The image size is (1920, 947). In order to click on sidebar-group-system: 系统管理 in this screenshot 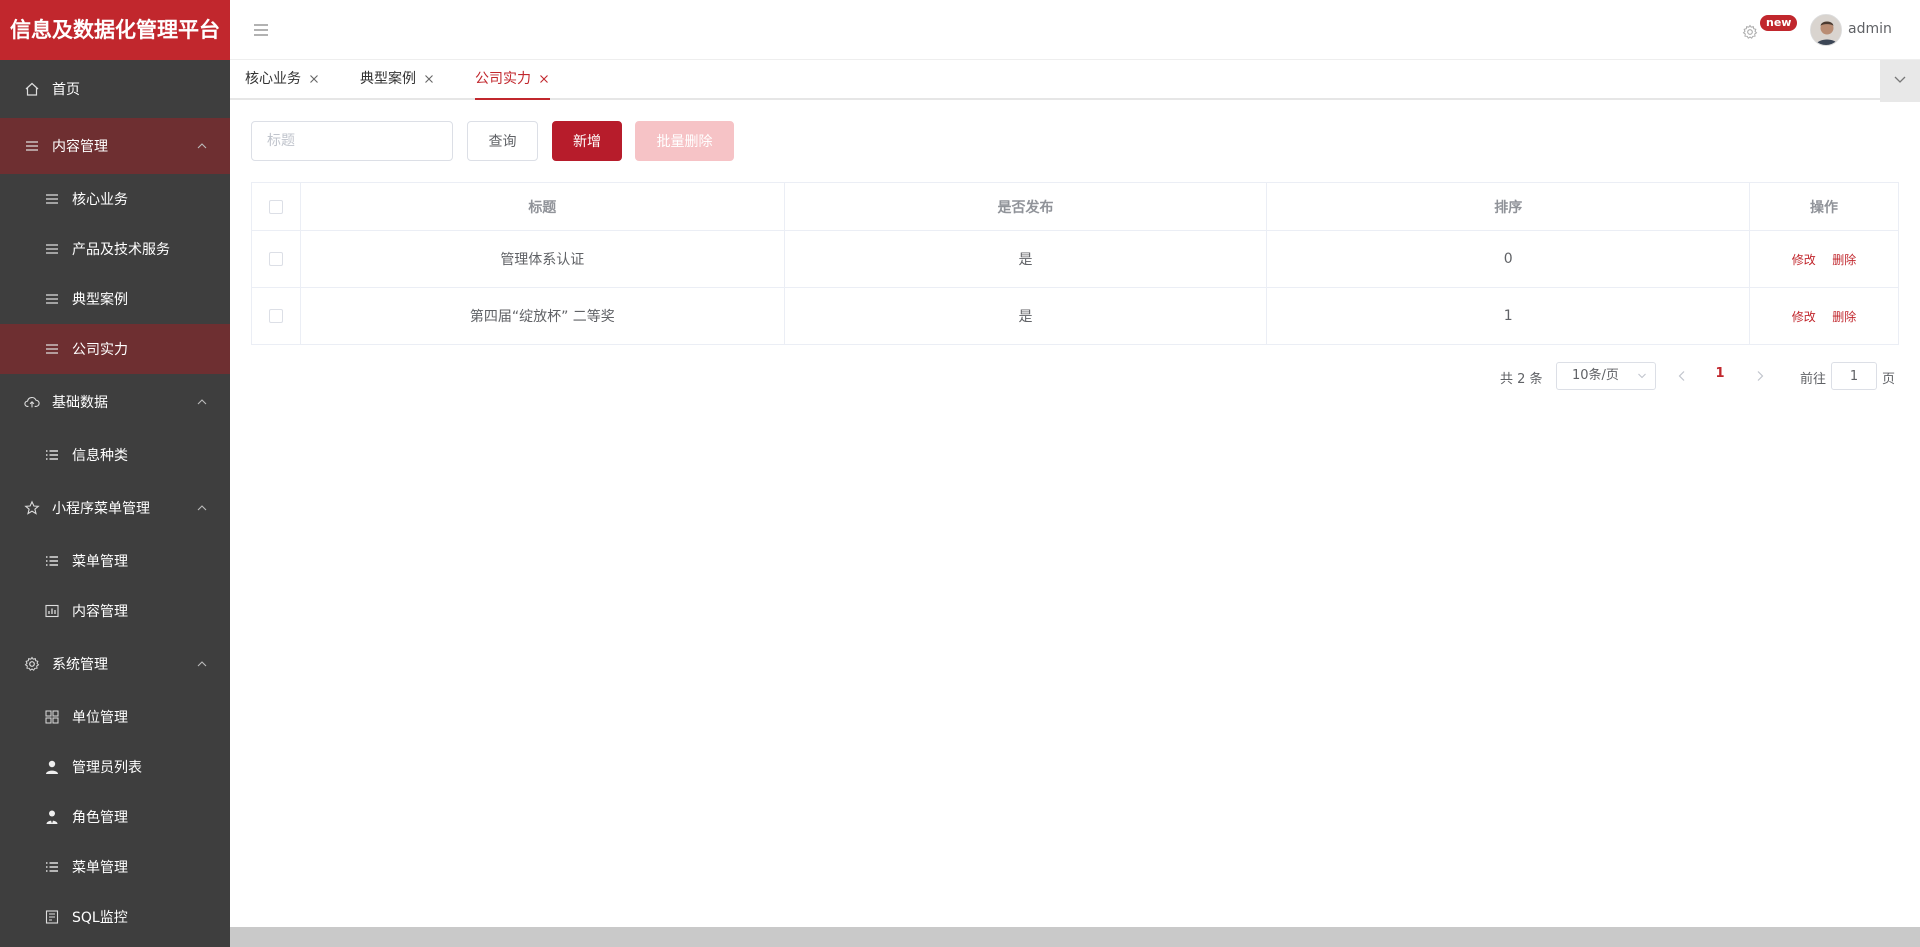, I will do `click(115, 664)`.